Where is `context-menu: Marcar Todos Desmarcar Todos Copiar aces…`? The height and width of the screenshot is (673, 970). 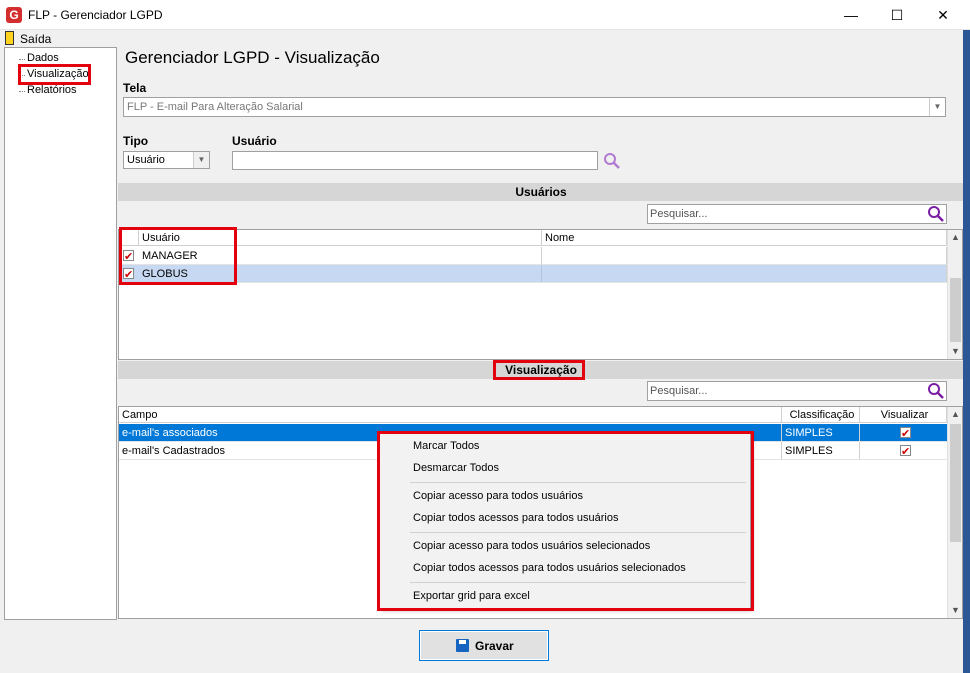 context-menu: Marcar Todos Desmarcar Todos Copiar aces… is located at coordinates (565, 521).